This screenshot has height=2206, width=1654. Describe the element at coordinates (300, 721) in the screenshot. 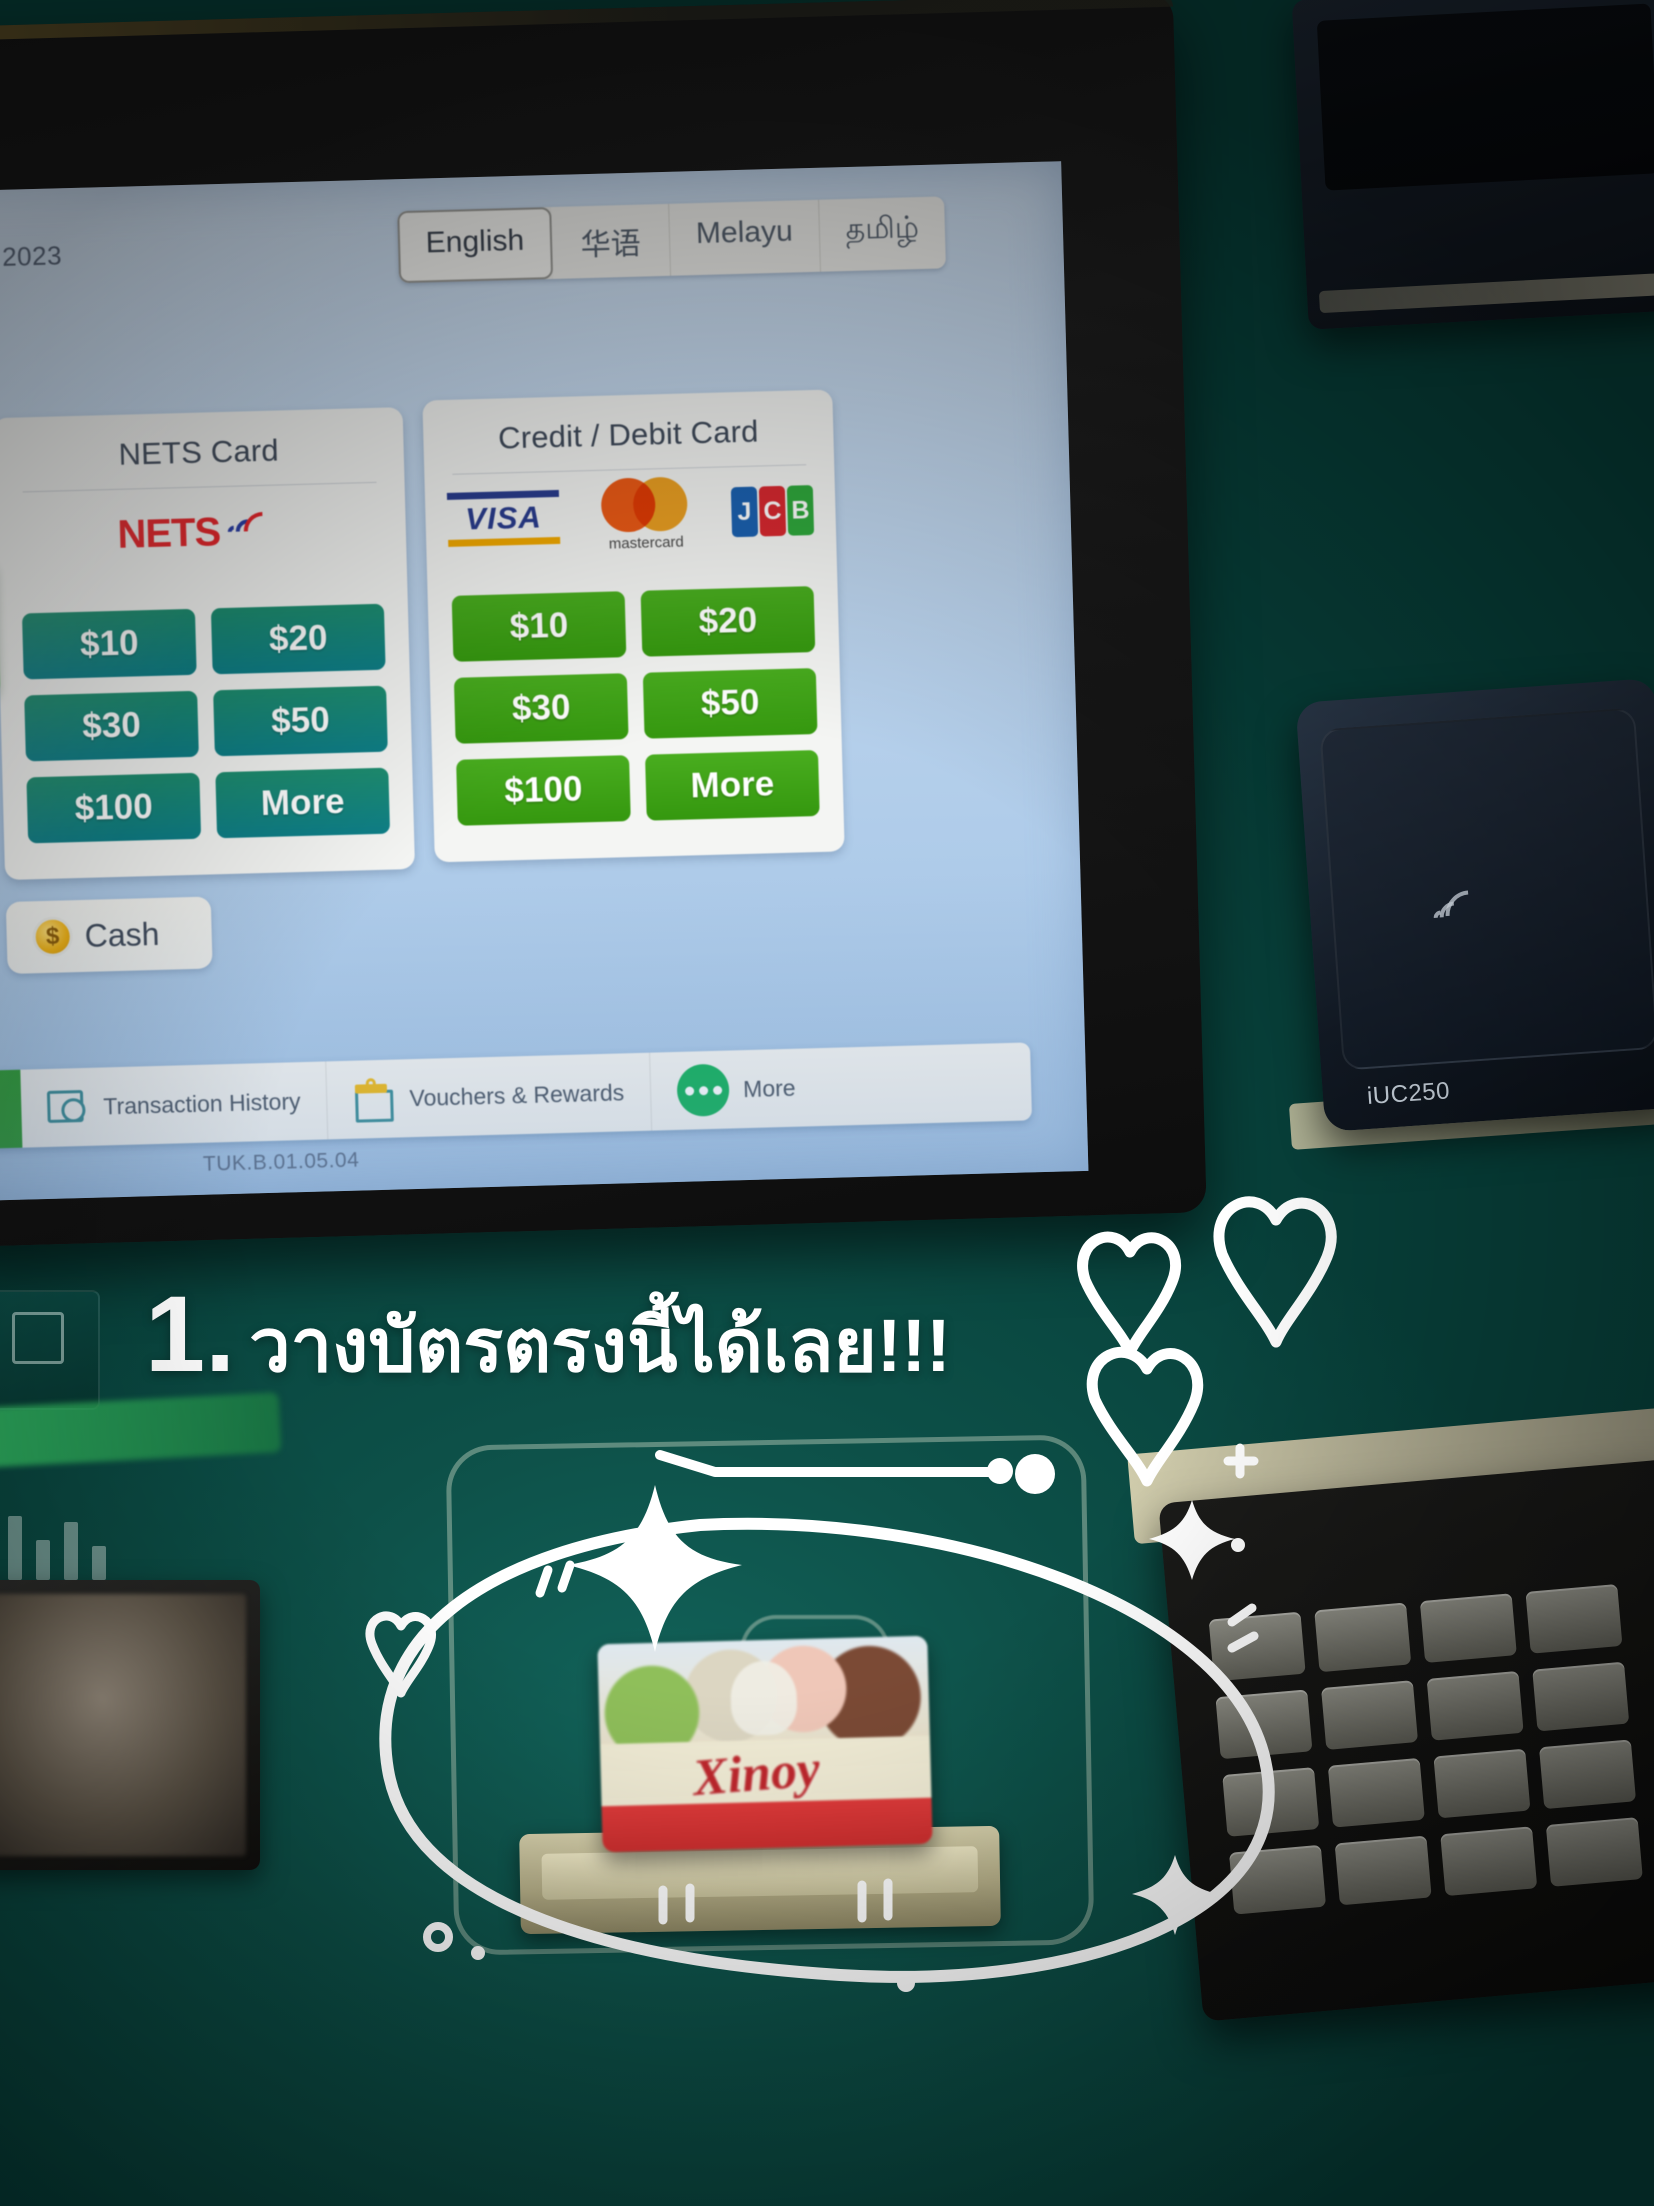

I see `nets-amount-50: $50` at that location.